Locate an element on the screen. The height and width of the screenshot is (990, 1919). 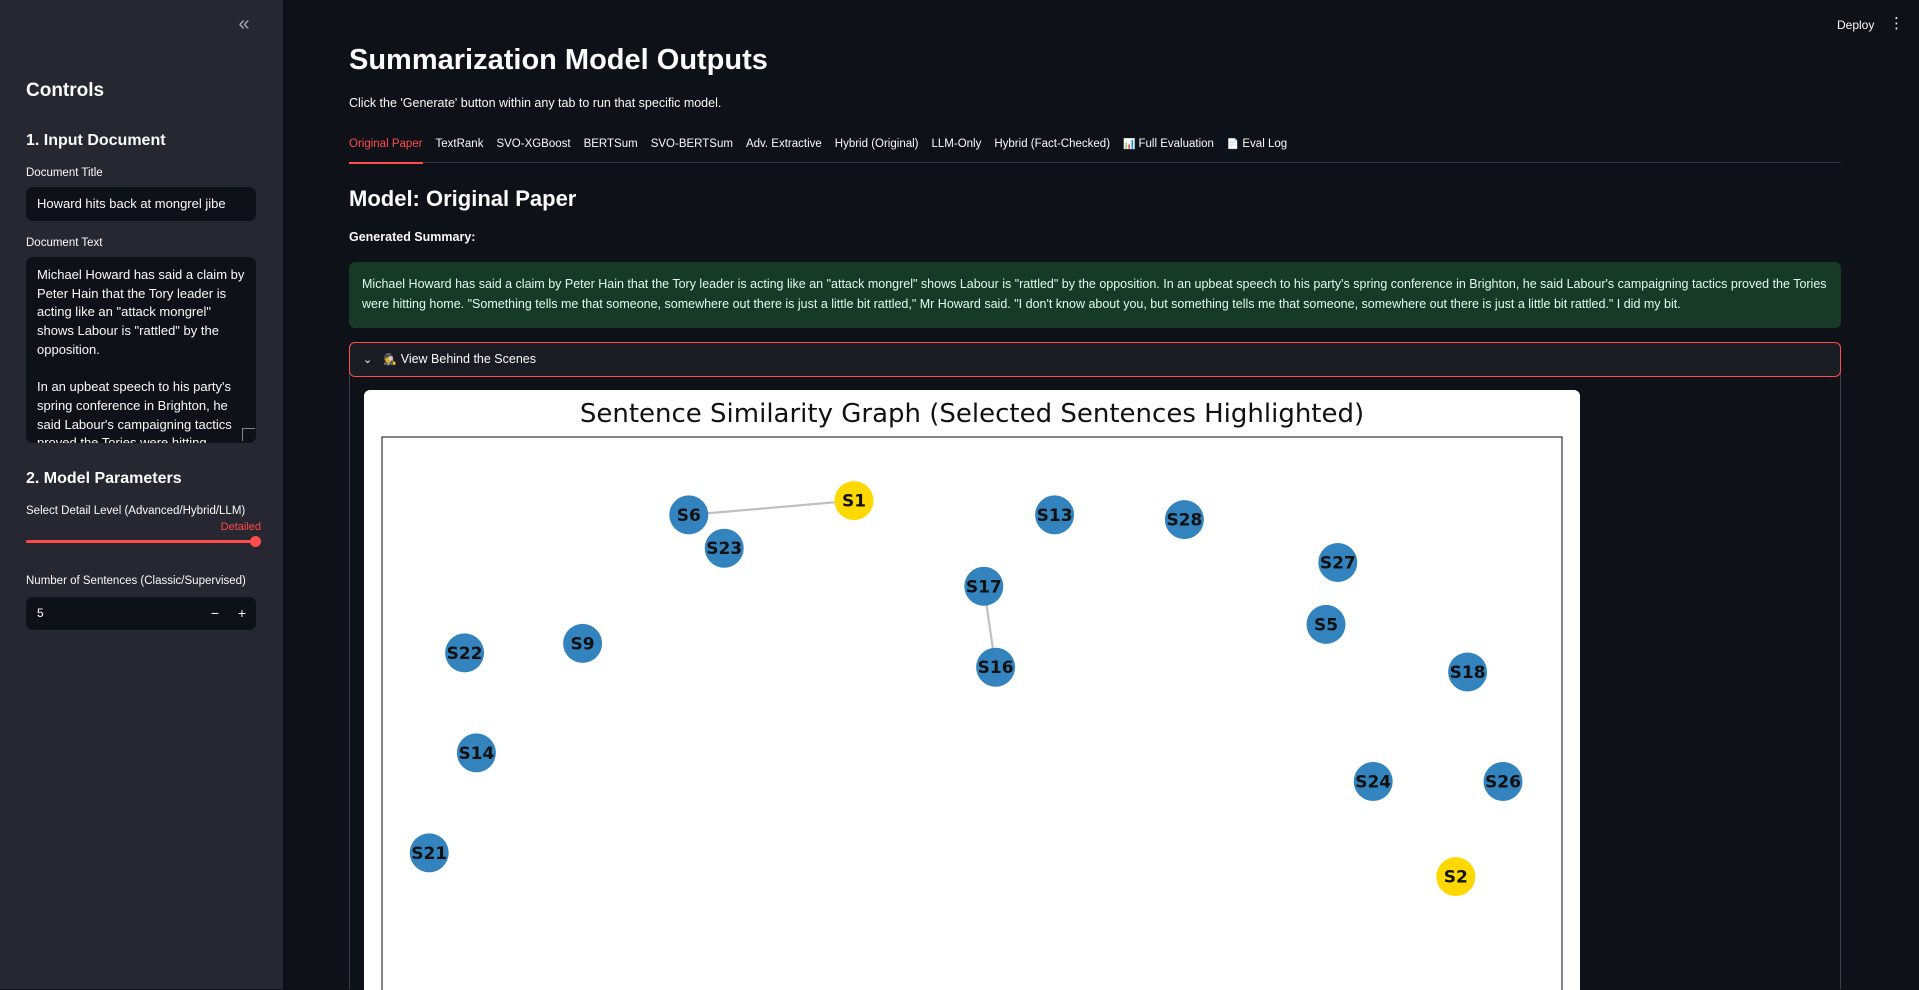
tab-label: Eval Log is located at coordinates (1265, 144).